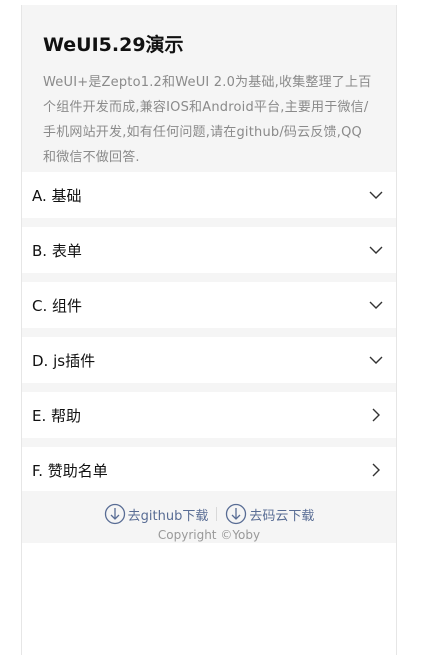 The width and height of the screenshot is (430, 670). I want to click on menu-item-label: C. 组件, so click(57, 305).